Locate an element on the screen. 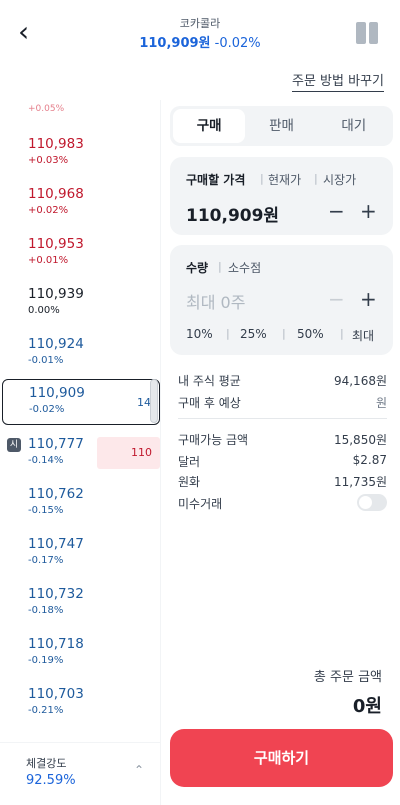 The image size is (400, 805). price-minus-button: − is located at coordinates (336, 211).